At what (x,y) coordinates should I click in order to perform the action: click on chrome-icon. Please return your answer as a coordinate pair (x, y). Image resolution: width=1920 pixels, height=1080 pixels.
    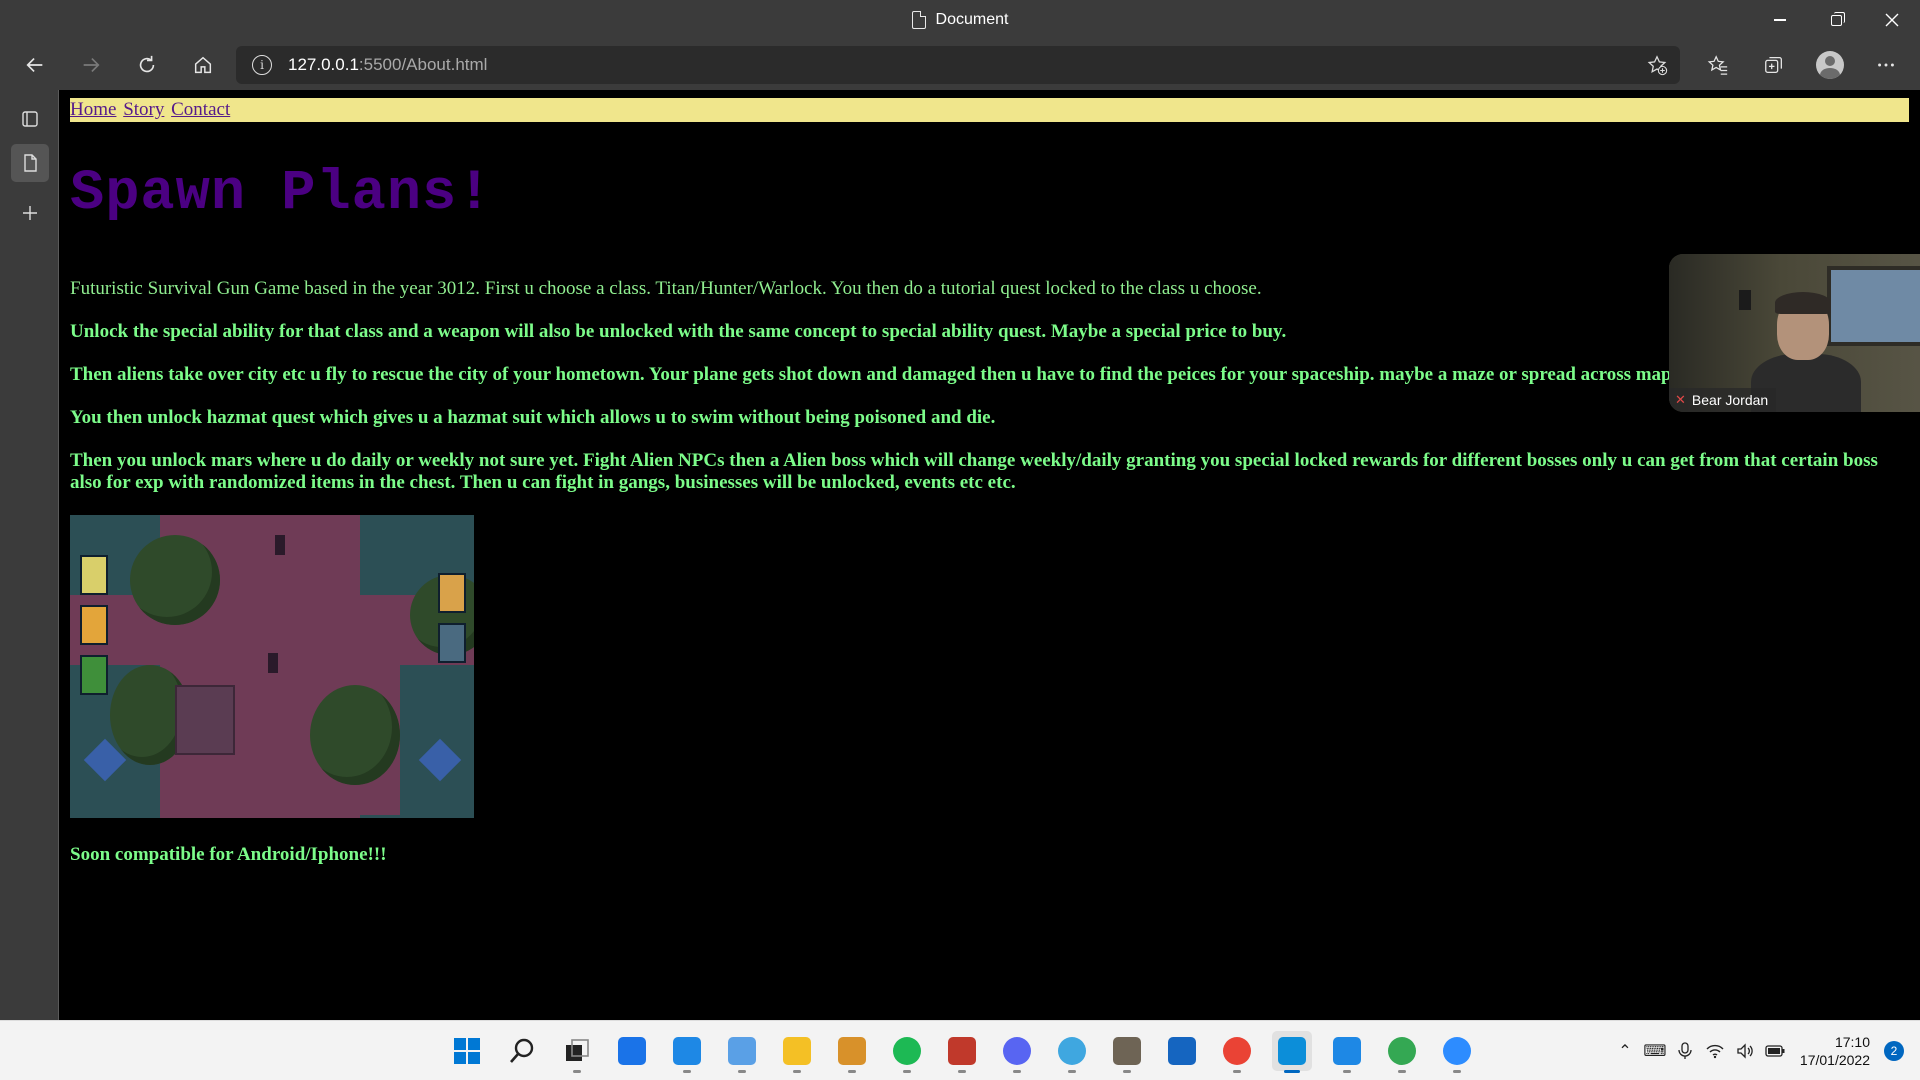
    Looking at the image, I should click on (1237, 1051).